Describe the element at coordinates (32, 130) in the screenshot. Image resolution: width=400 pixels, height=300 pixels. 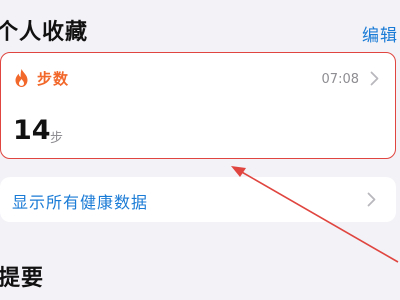
I see `metric-value: 14` at that location.